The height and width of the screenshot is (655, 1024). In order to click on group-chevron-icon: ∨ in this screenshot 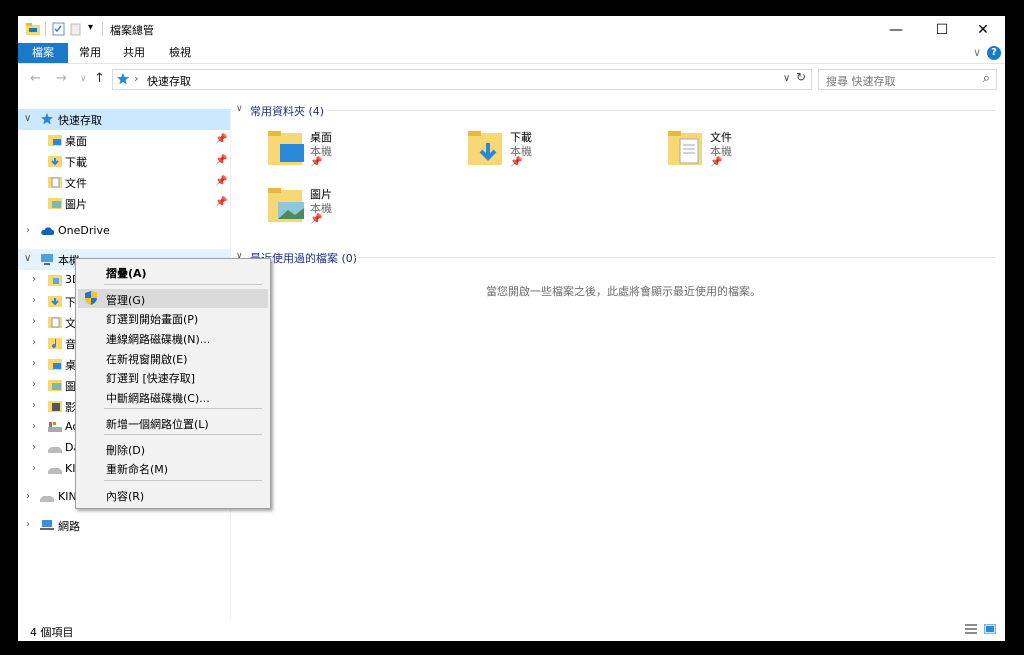, I will do `click(239, 109)`.